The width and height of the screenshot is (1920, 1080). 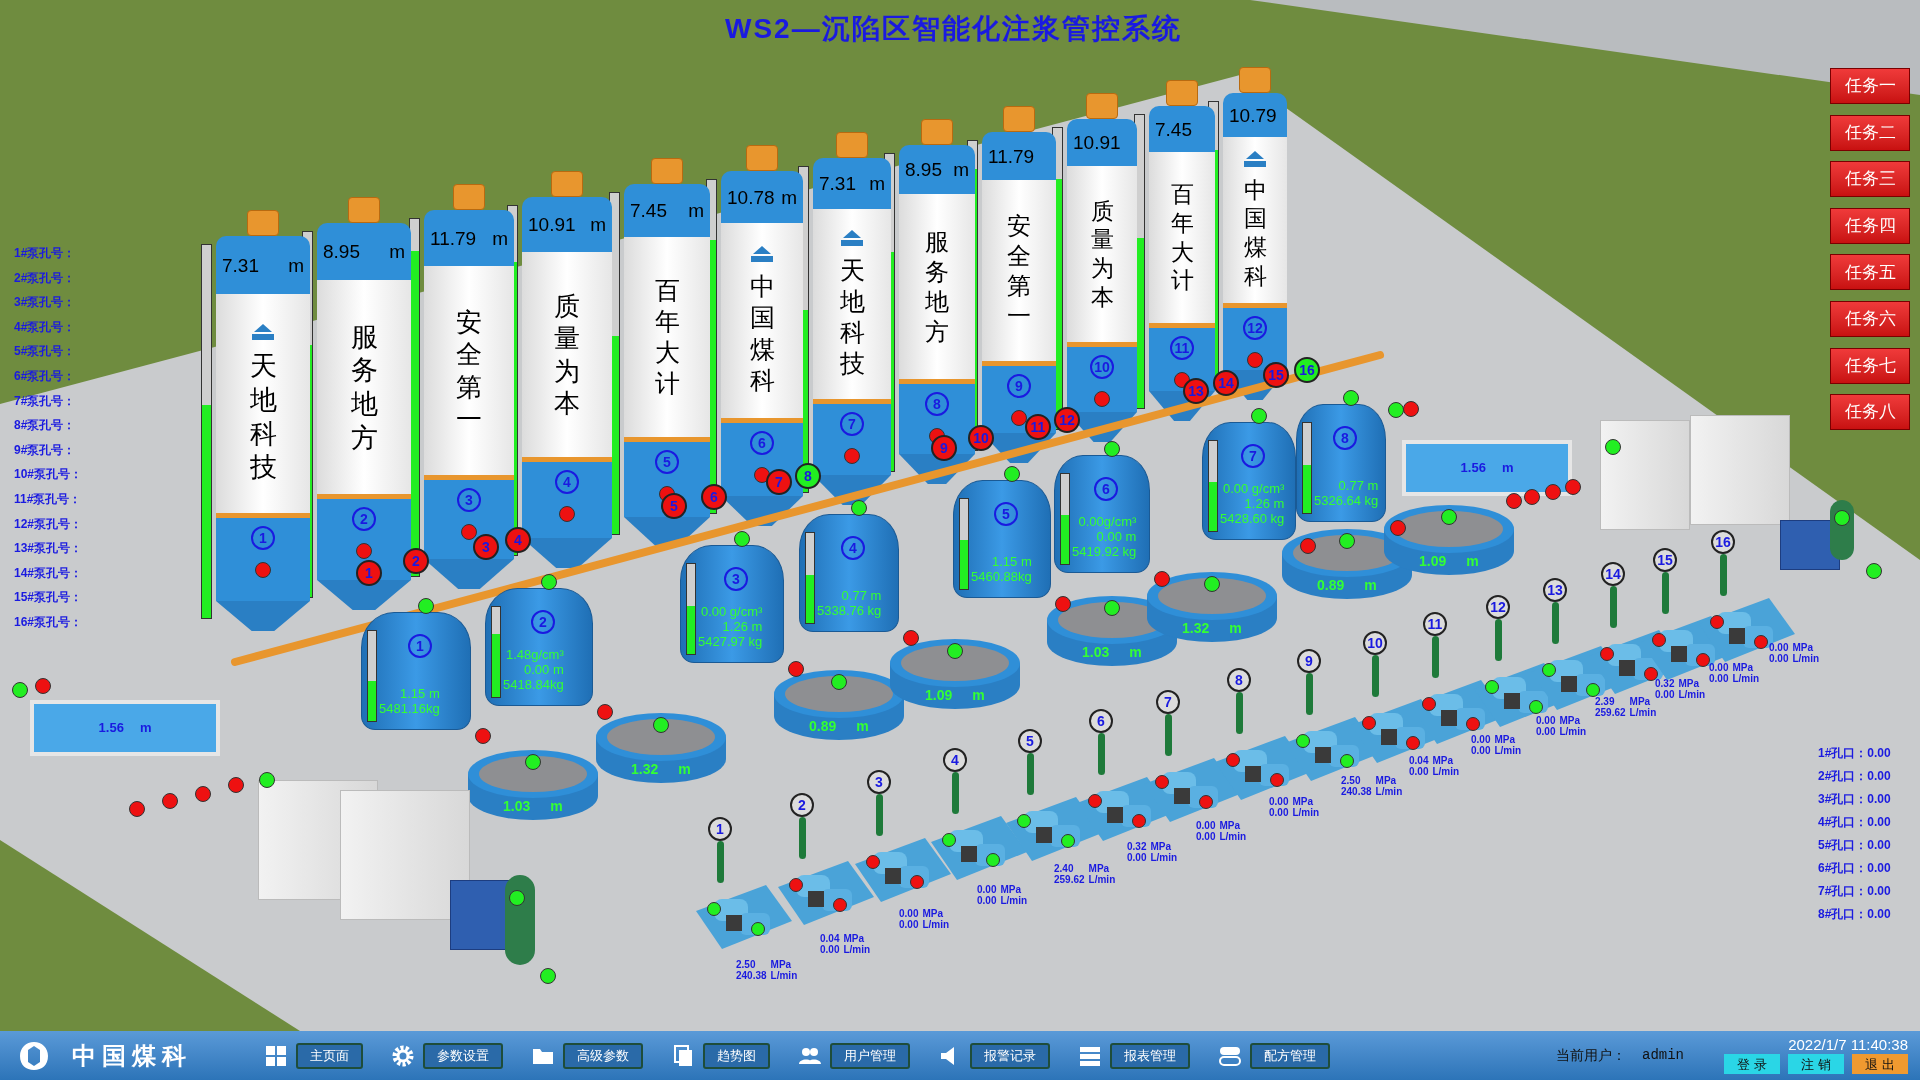 I want to click on pump-hole-label: 5#泵孔号：, so click(x=45, y=352).